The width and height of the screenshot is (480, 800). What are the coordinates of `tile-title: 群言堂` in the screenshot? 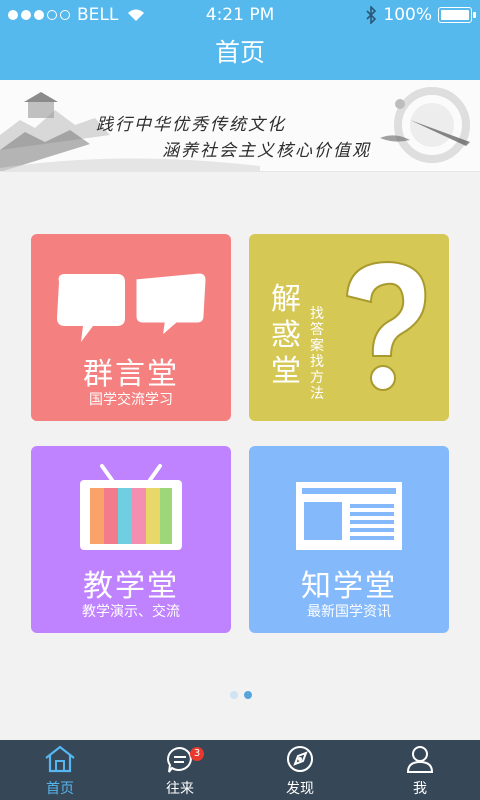 It's located at (131, 374).